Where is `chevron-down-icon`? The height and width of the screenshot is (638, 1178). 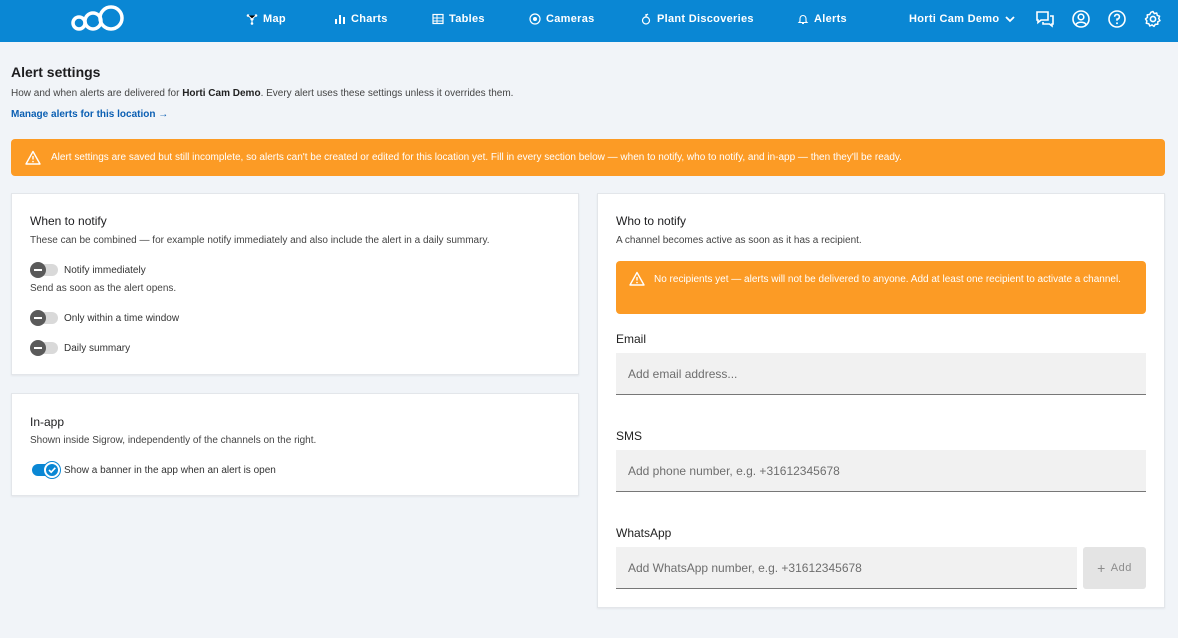 chevron-down-icon is located at coordinates (1010, 19).